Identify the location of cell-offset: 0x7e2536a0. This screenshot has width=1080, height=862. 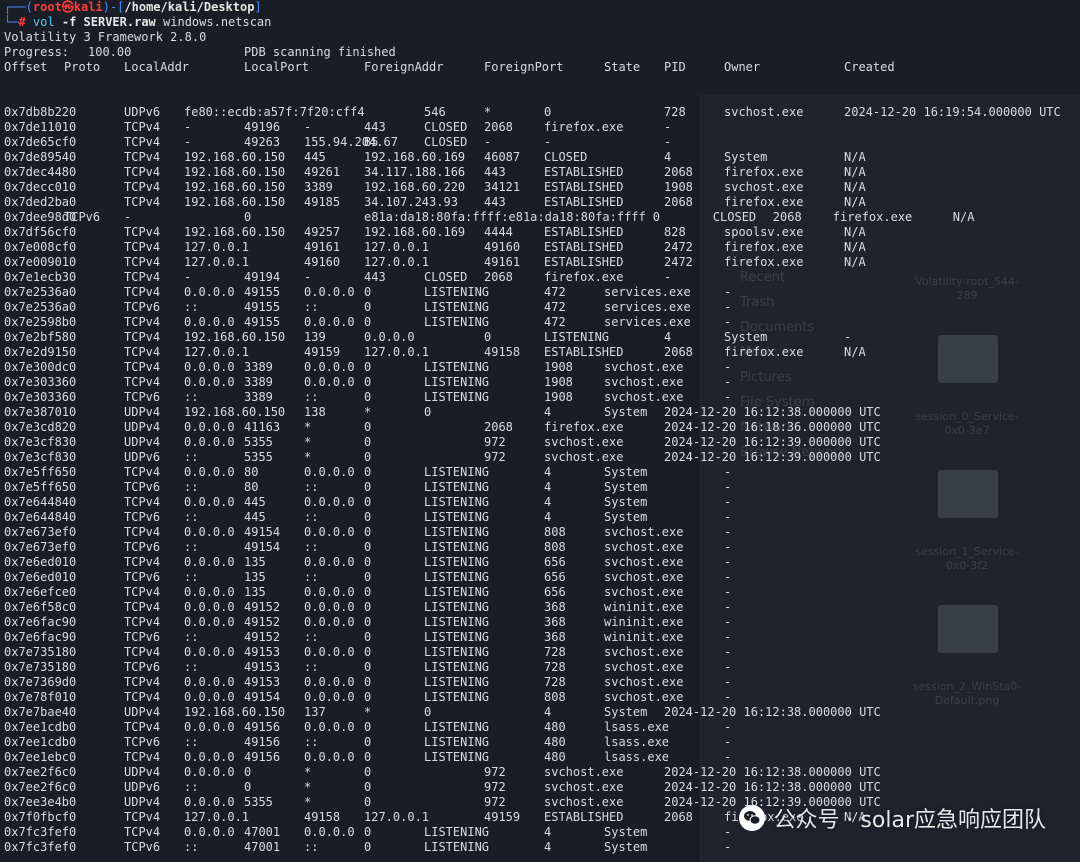
(40, 307).